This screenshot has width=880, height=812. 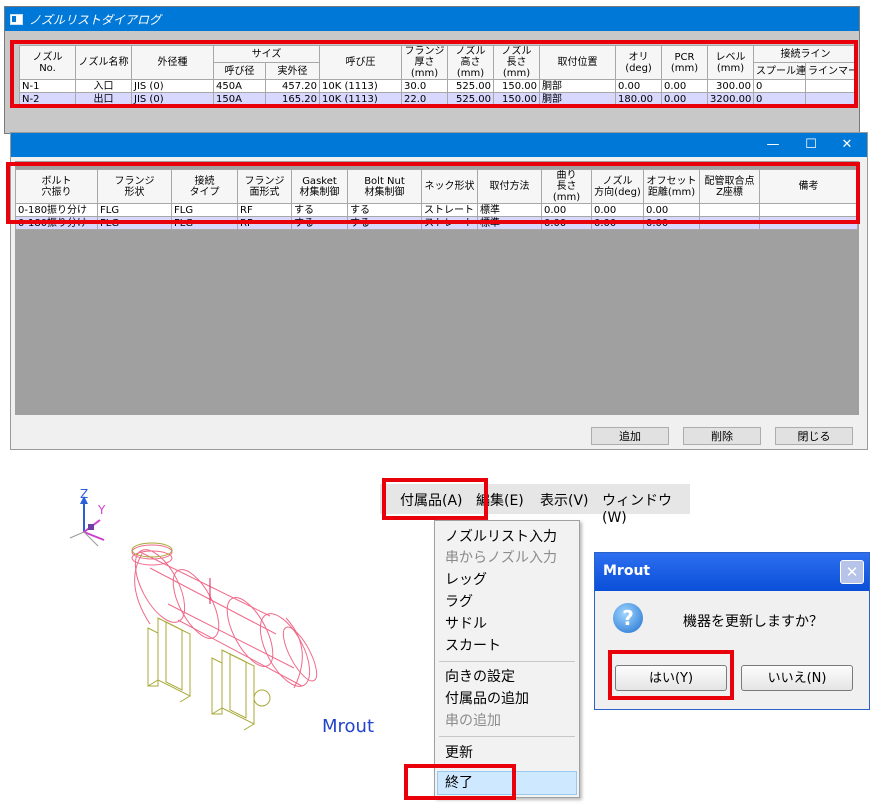 I want to click on col-bolt: ボルト 穴振り, so click(x=56, y=186).